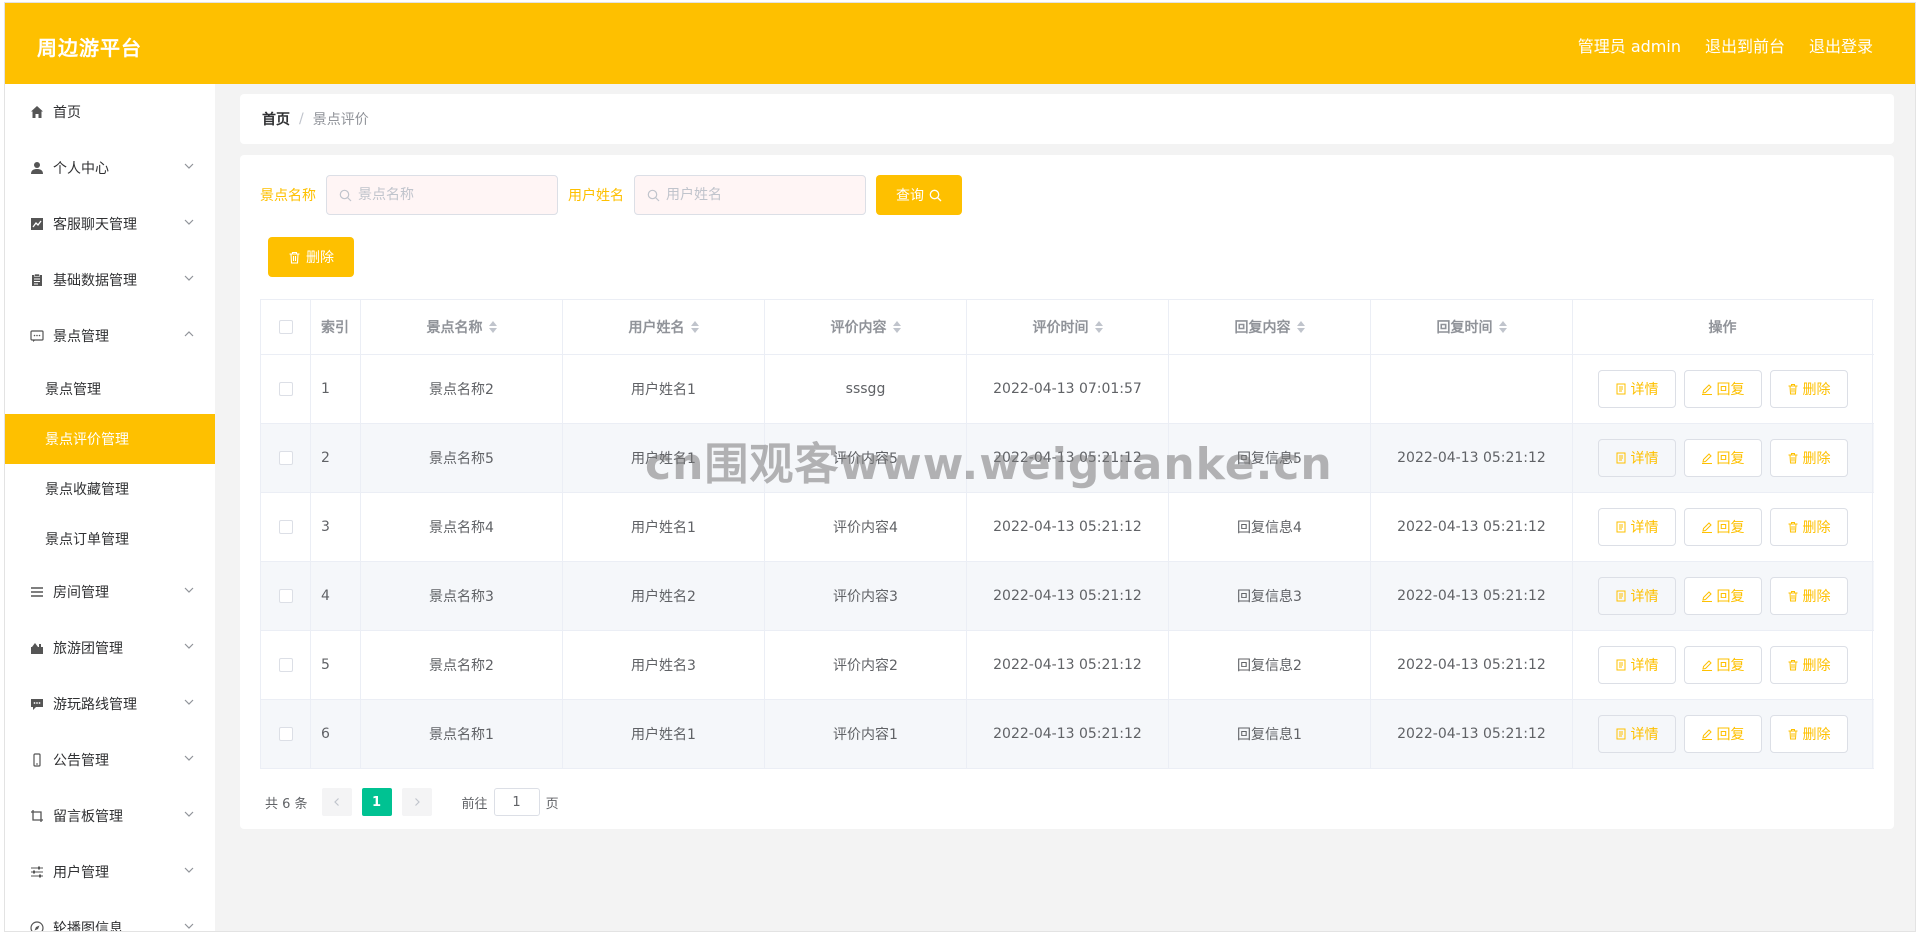 This screenshot has height=934, width=1920. Describe the element at coordinates (110, 592) in the screenshot. I see `sidebar-item-room: 房间管理` at that location.